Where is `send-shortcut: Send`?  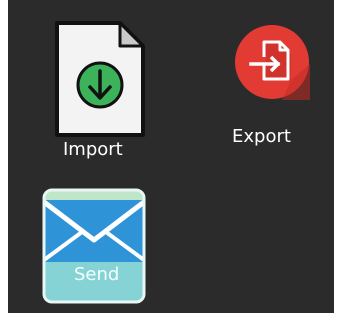 send-shortcut: Send is located at coordinates (94, 246).